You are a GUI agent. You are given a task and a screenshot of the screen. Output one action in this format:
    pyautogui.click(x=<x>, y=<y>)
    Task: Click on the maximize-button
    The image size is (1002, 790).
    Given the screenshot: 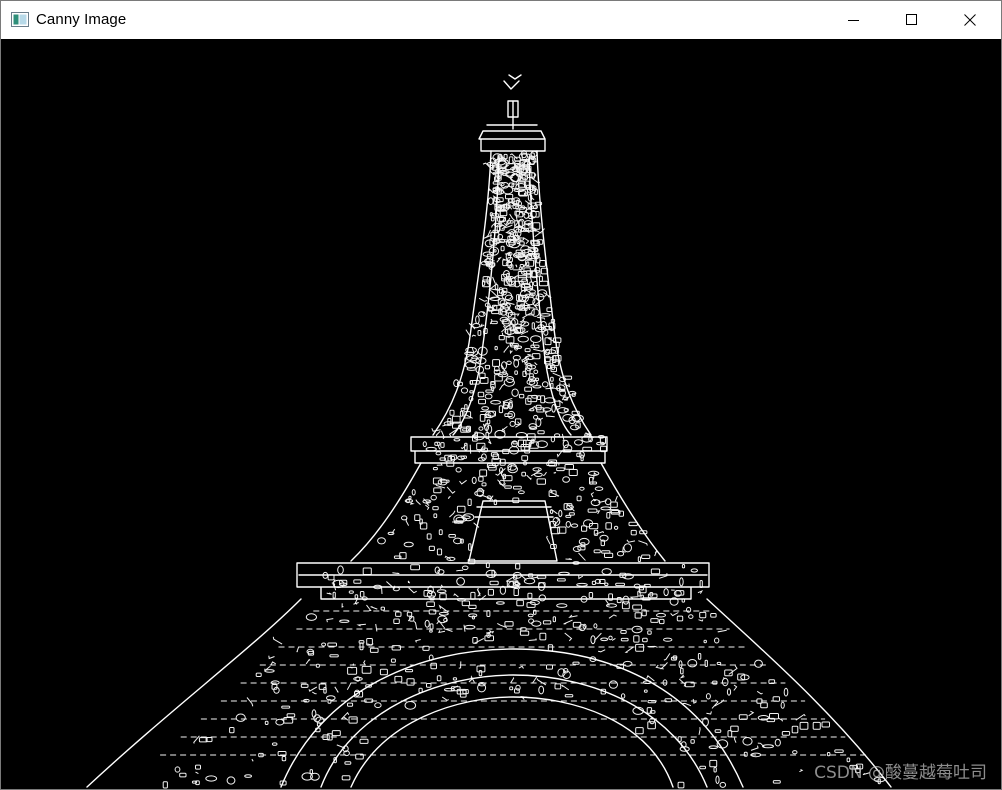 What is the action you would take?
    pyautogui.click(x=912, y=20)
    